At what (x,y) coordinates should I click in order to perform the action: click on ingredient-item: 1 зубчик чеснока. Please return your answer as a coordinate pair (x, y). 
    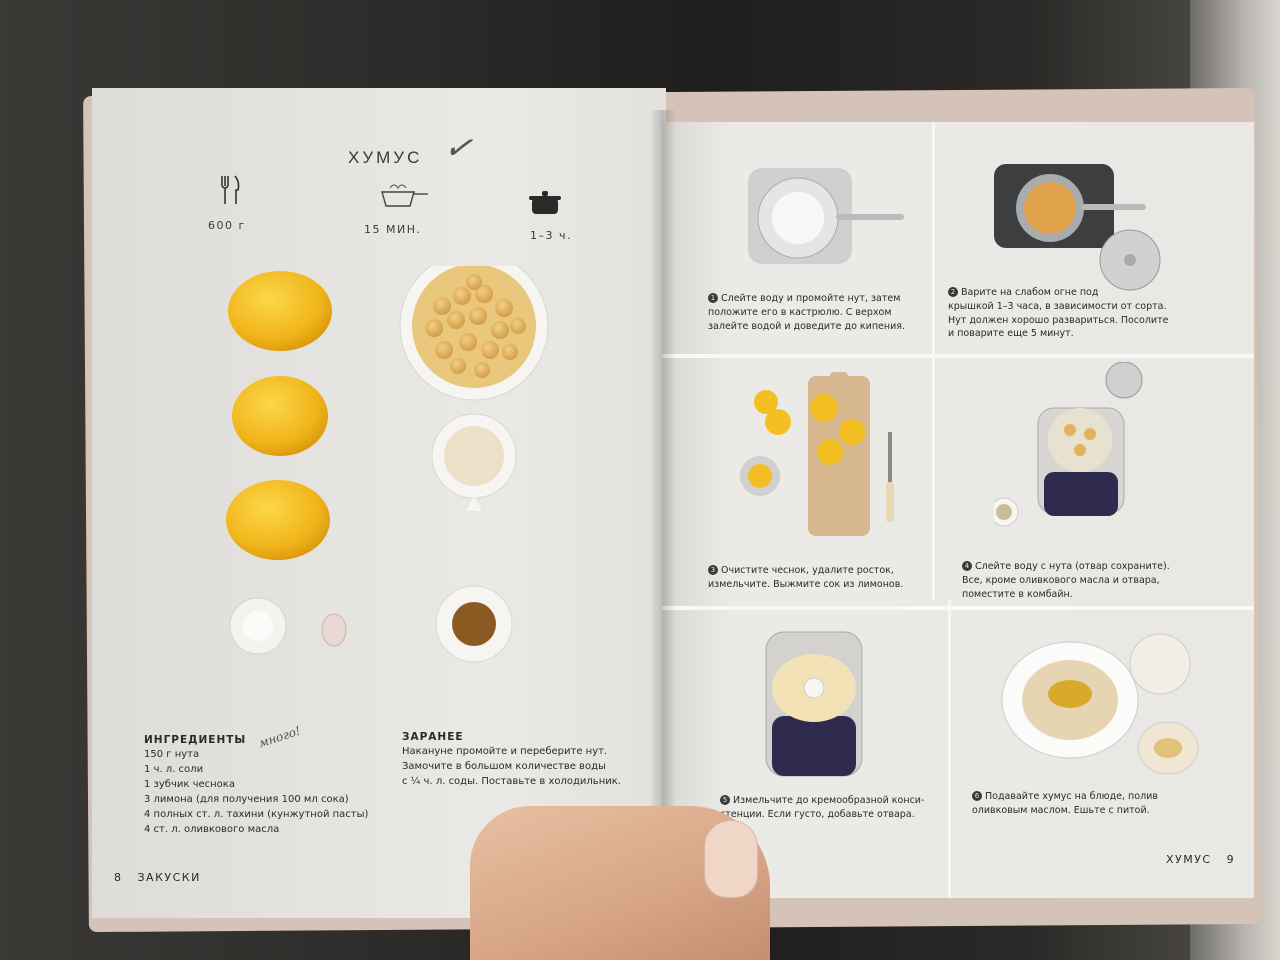
    Looking at the image, I should click on (189, 784).